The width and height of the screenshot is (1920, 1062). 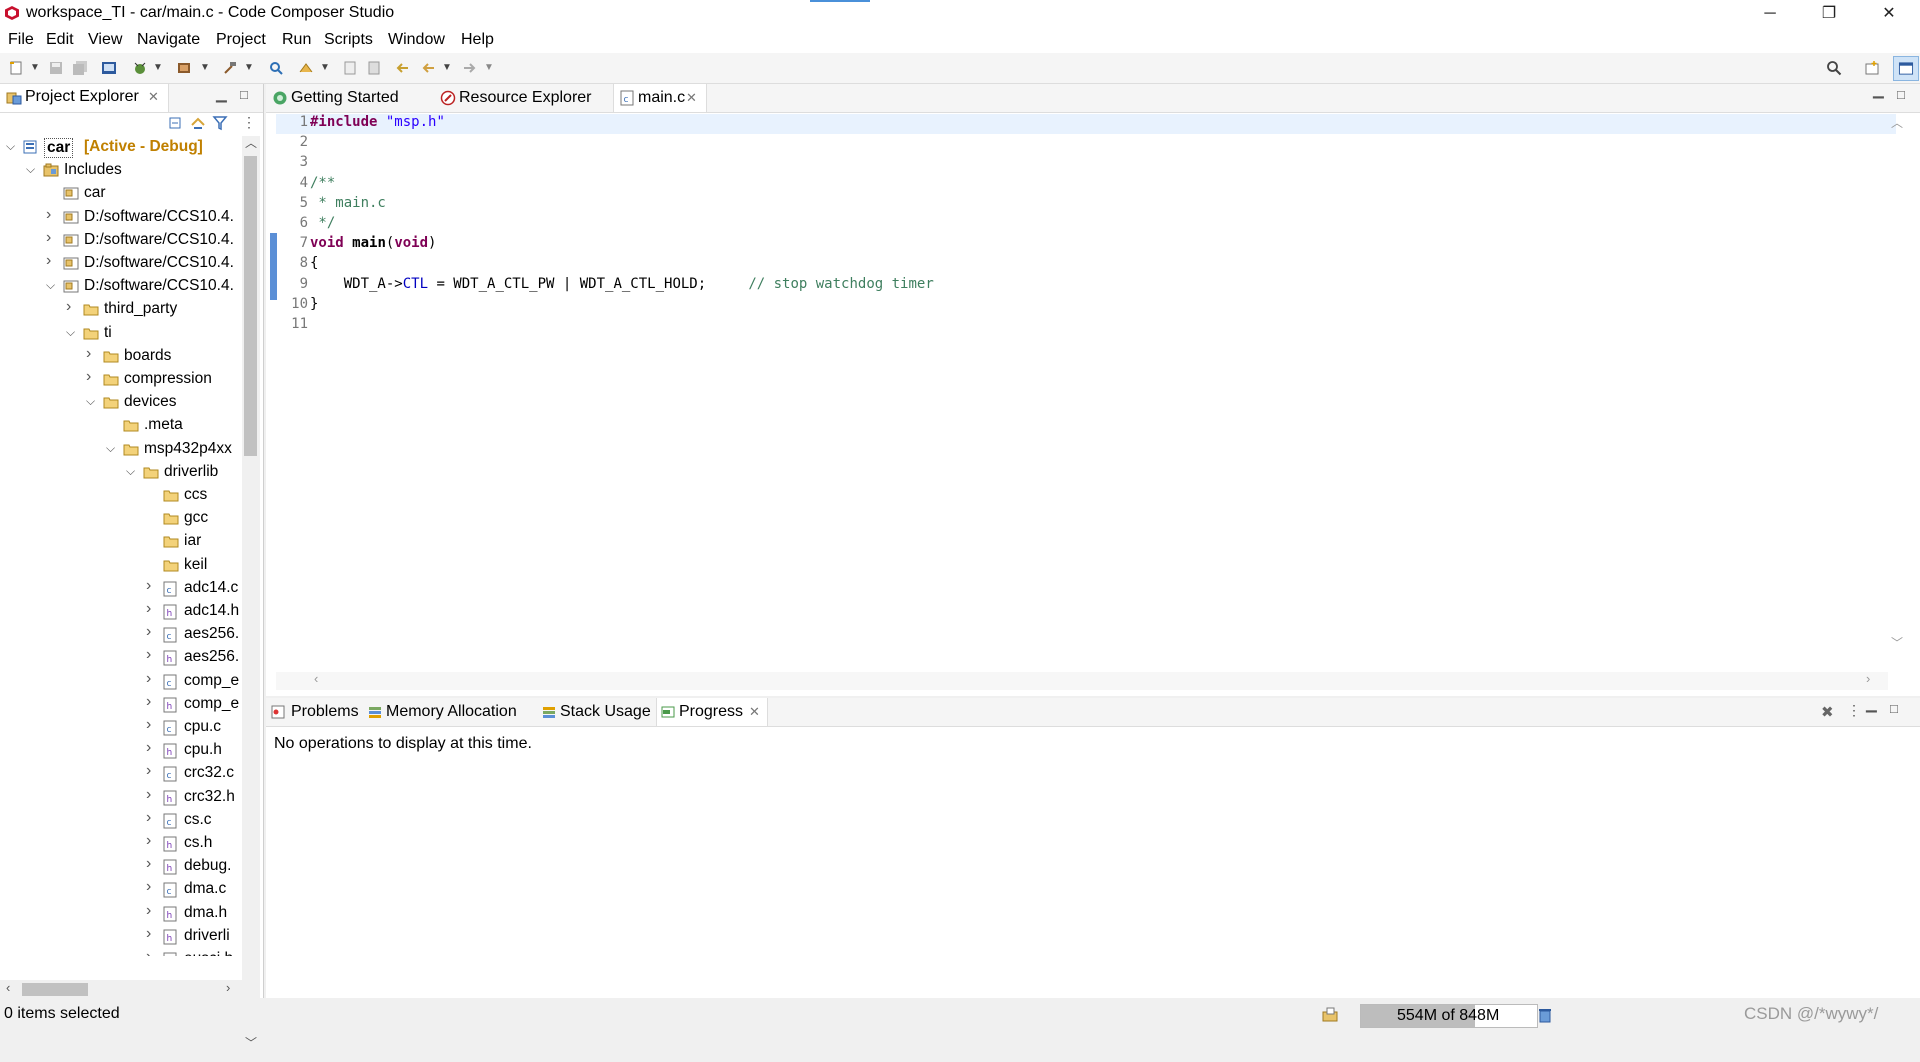 What do you see at coordinates (306, 68) in the screenshot?
I see `next-annotation-icon` at bounding box center [306, 68].